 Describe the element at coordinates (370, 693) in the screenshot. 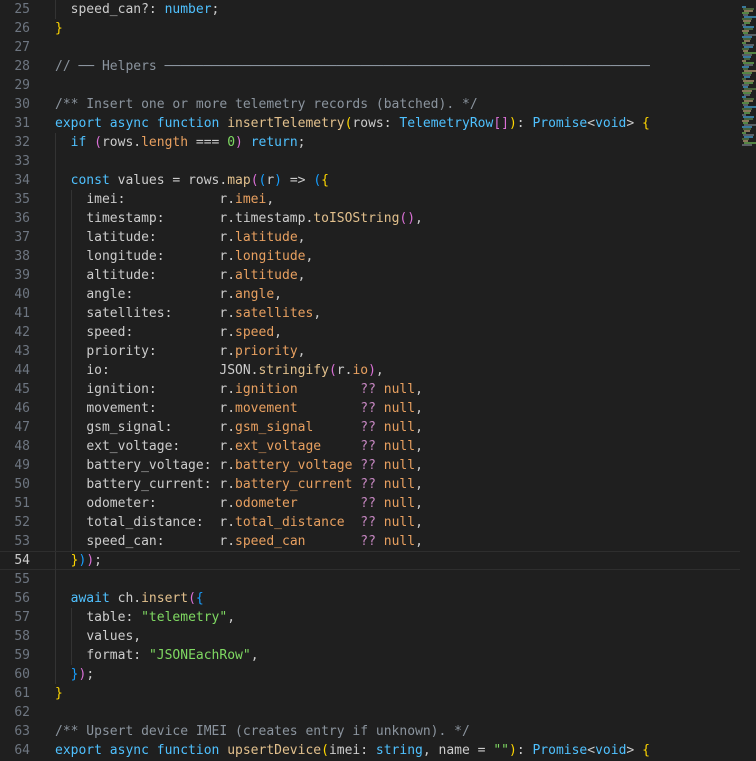

I see `code-line: 61}` at that location.